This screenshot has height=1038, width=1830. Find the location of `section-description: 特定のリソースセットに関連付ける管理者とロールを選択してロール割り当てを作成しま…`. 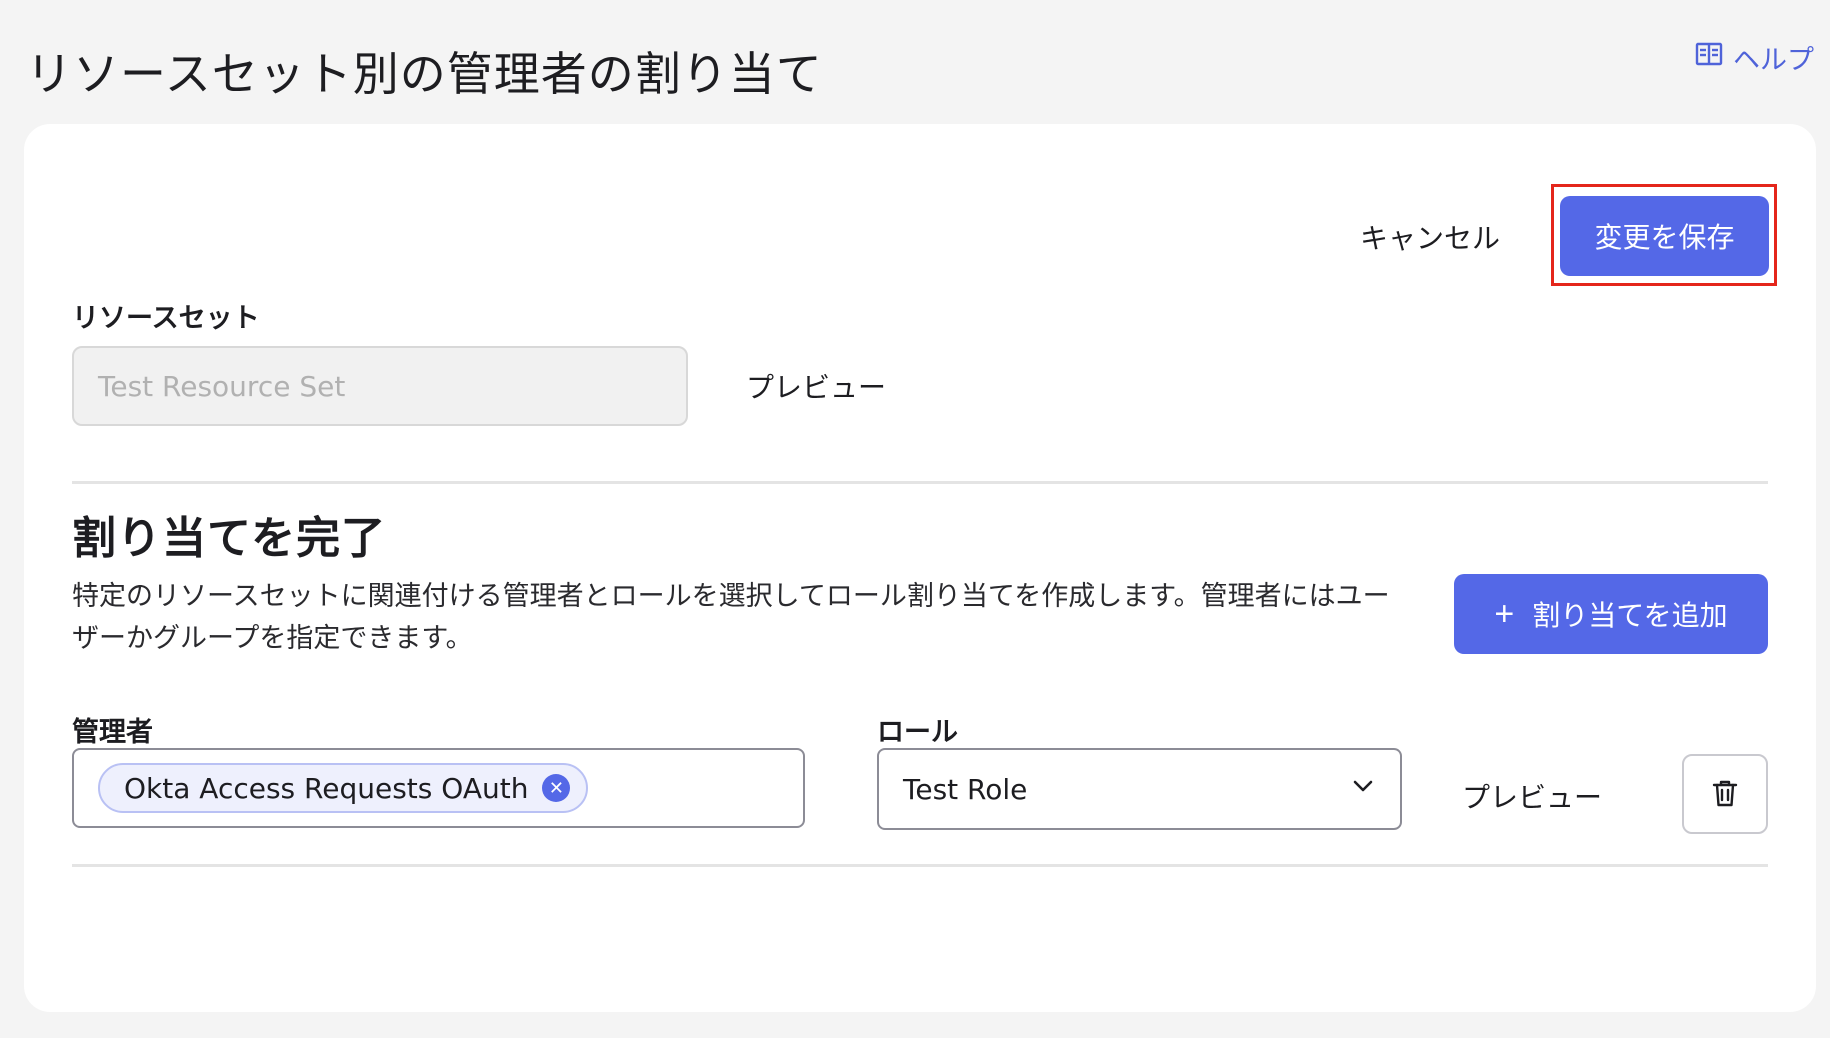

section-description: 特定のリソースセットに関連付ける管理者とロールを選択してロール割り当てを作成しま… is located at coordinates (731, 617).